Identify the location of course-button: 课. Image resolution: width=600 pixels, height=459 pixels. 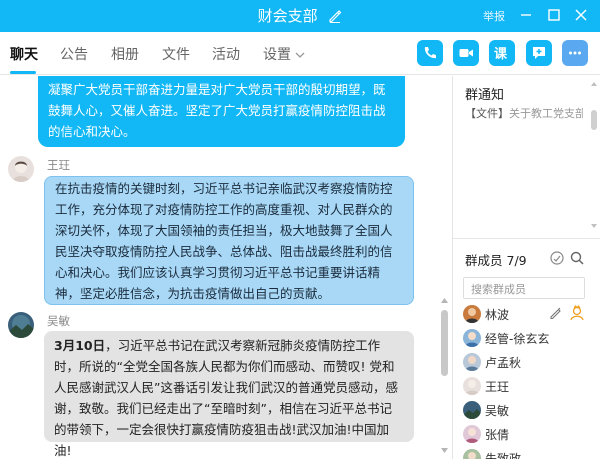
(502, 53).